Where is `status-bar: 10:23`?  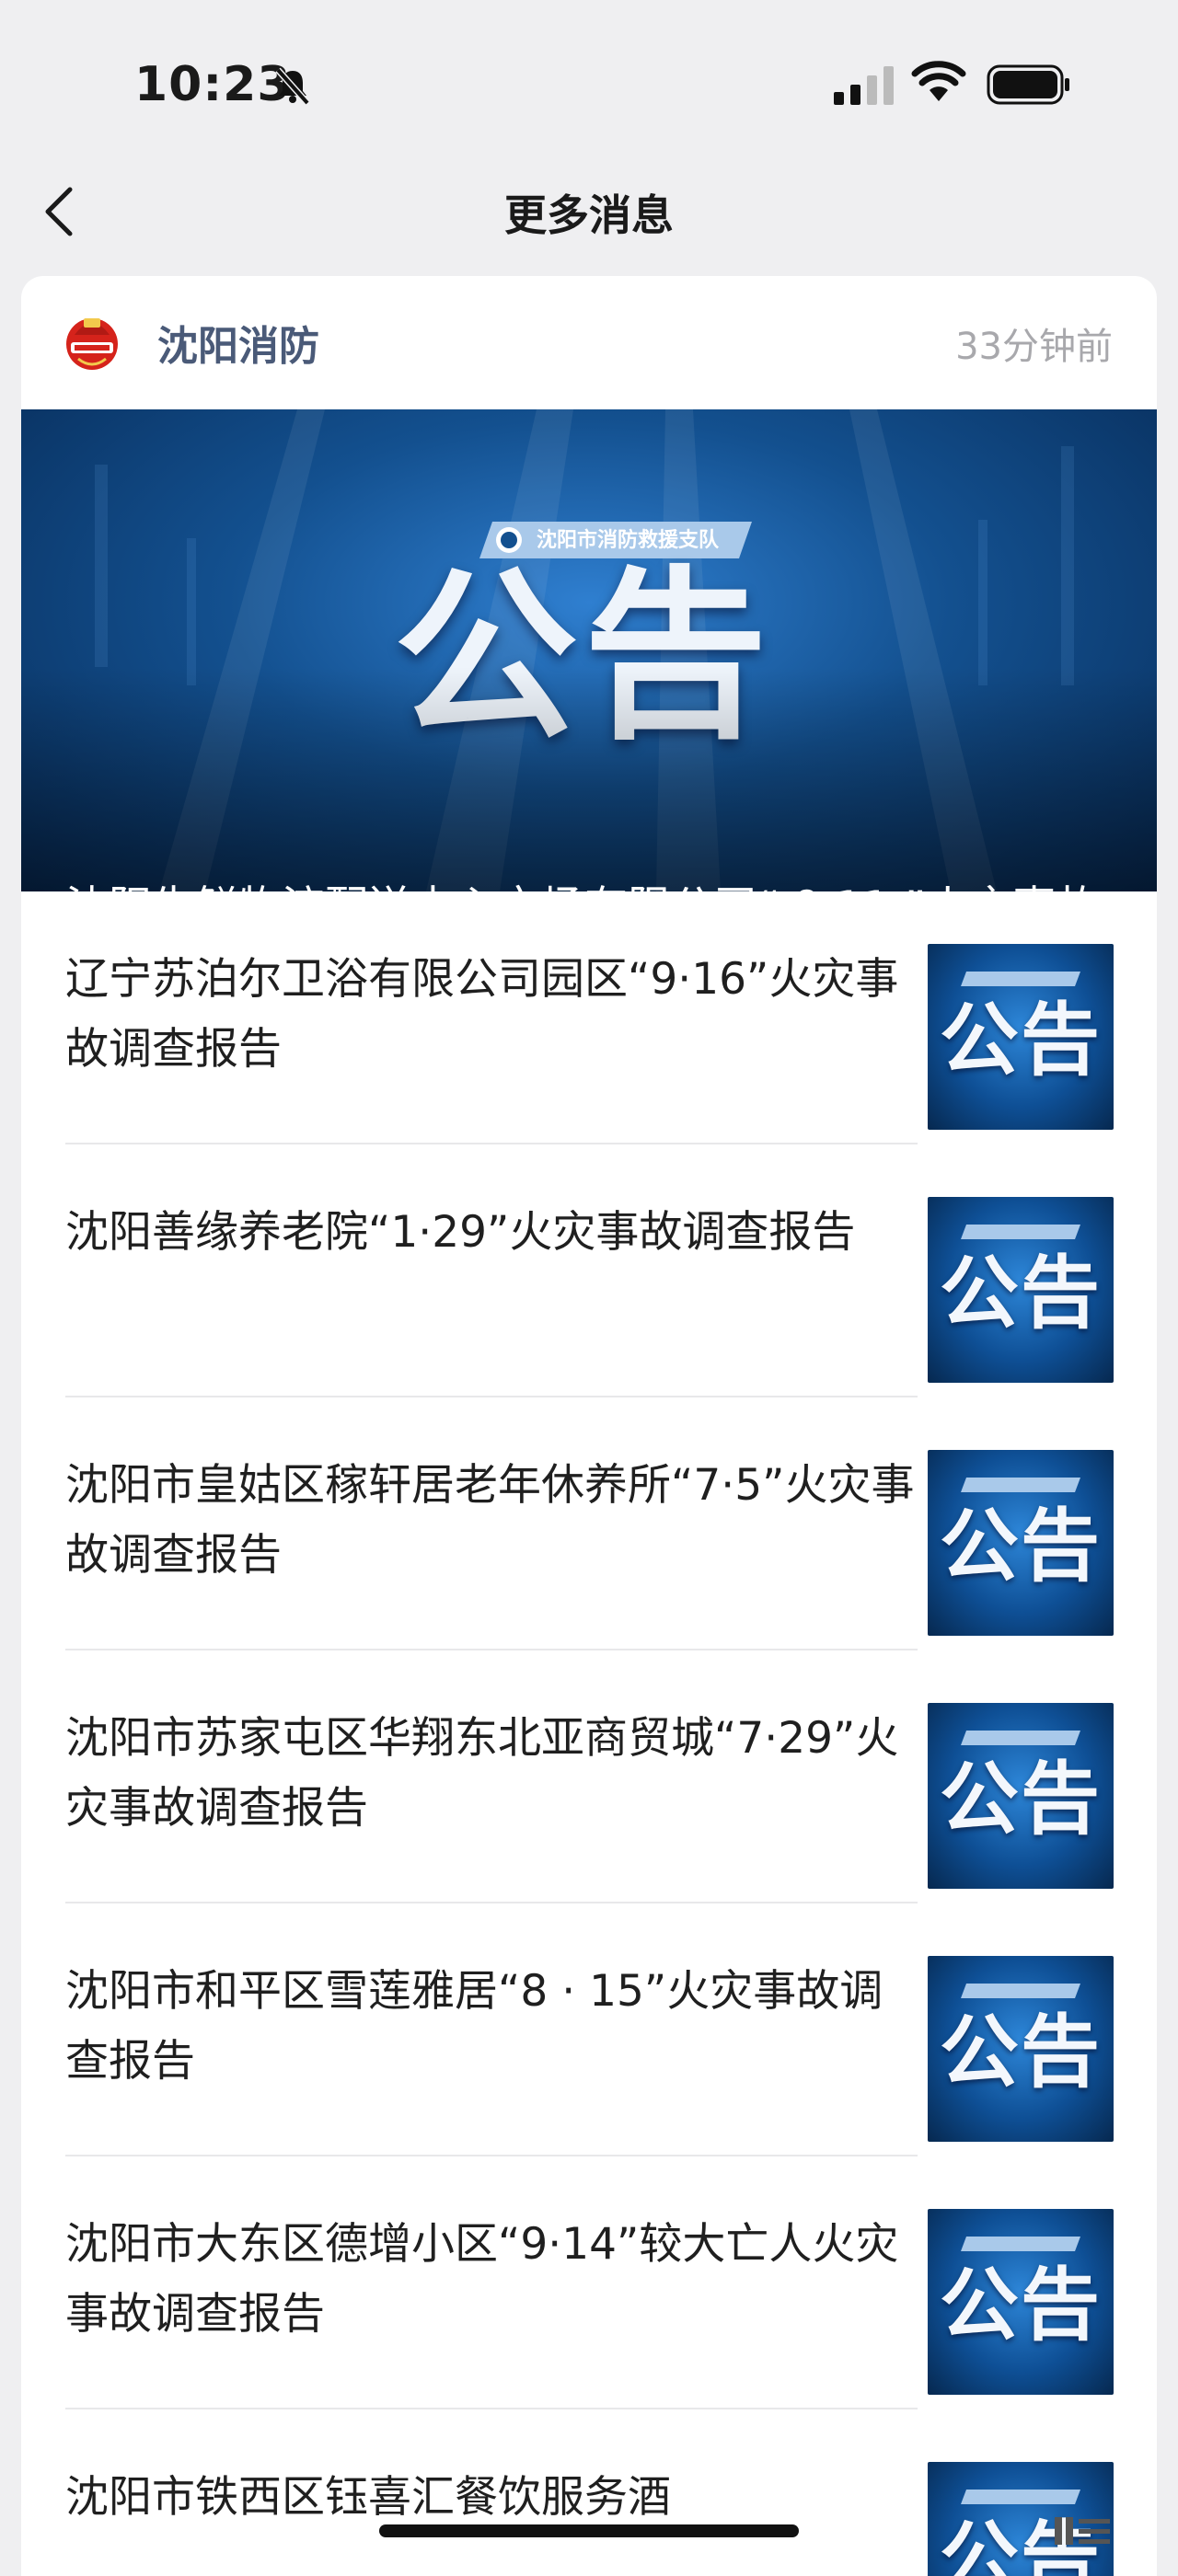
status-bar: 10:23 is located at coordinates (589, 83).